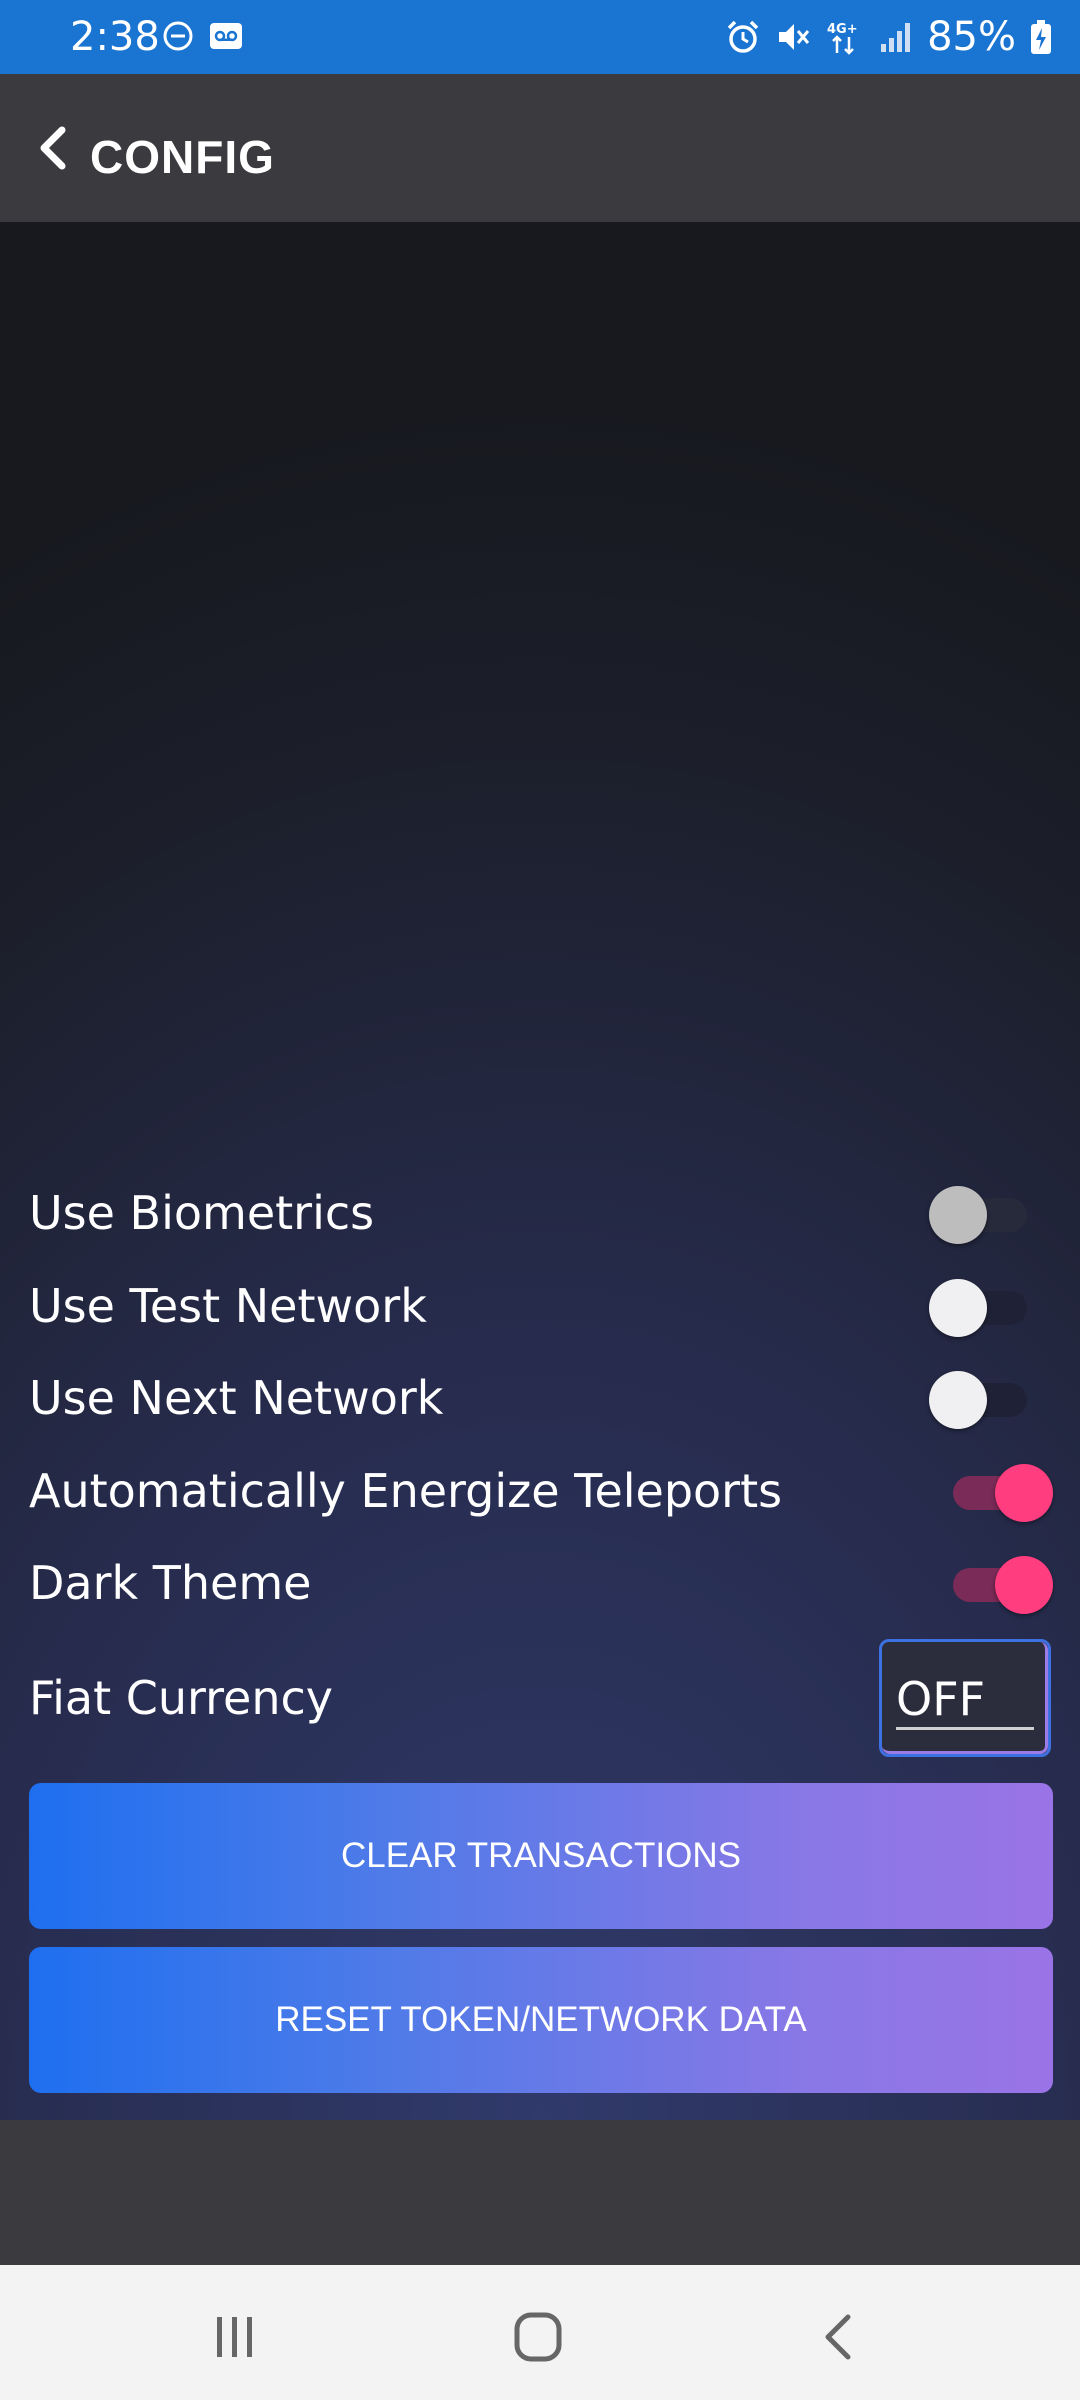  What do you see at coordinates (170, 1583) in the screenshot?
I see `setting-label: Dark Theme` at bounding box center [170, 1583].